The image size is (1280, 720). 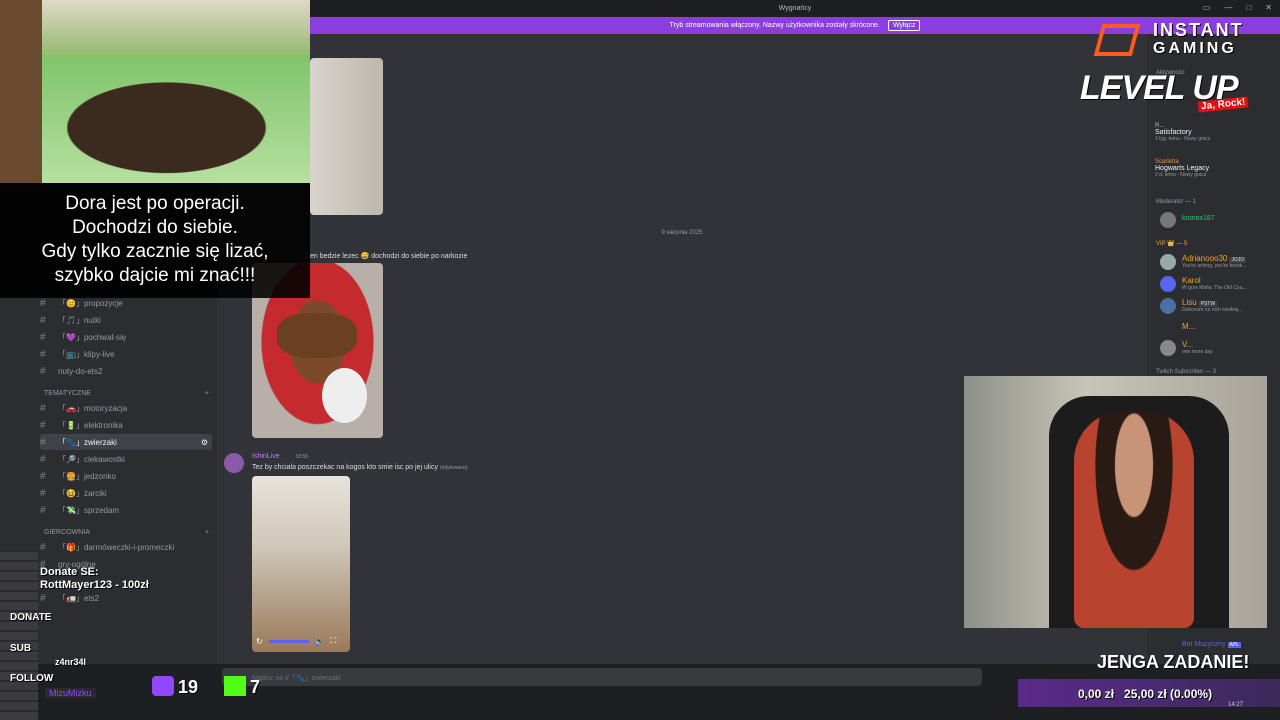 I want to click on video-controls: ↻ 🔈 ⛶, so click(x=301, y=641).